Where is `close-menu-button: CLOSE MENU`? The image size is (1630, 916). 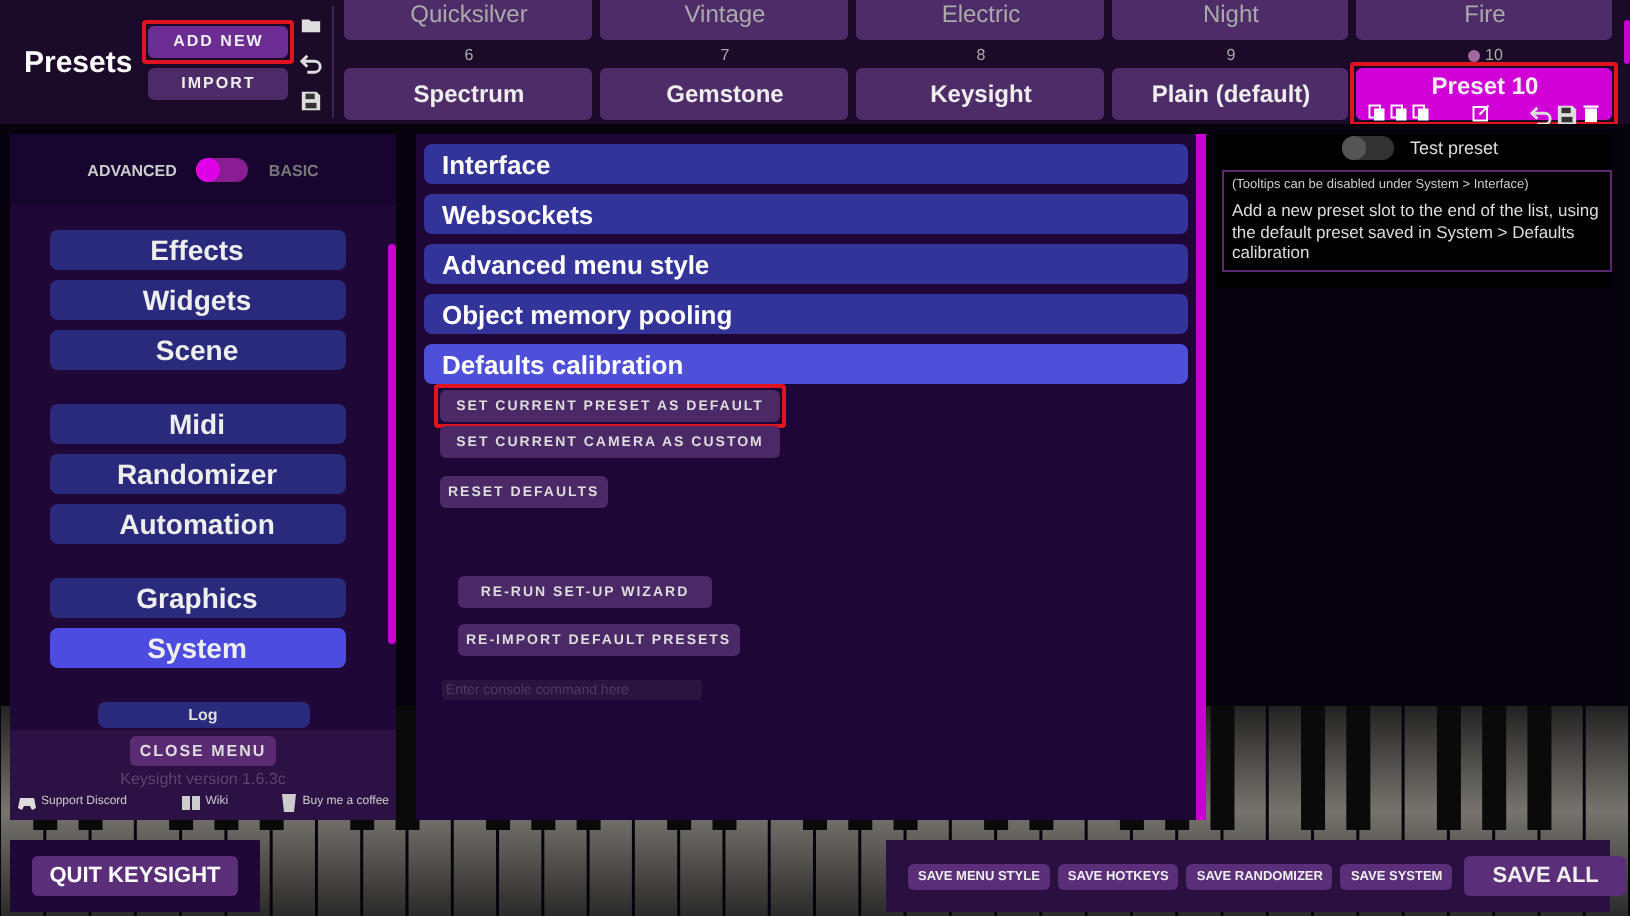 close-menu-button: CLOSE MENU is located at coordinates (203, 751).